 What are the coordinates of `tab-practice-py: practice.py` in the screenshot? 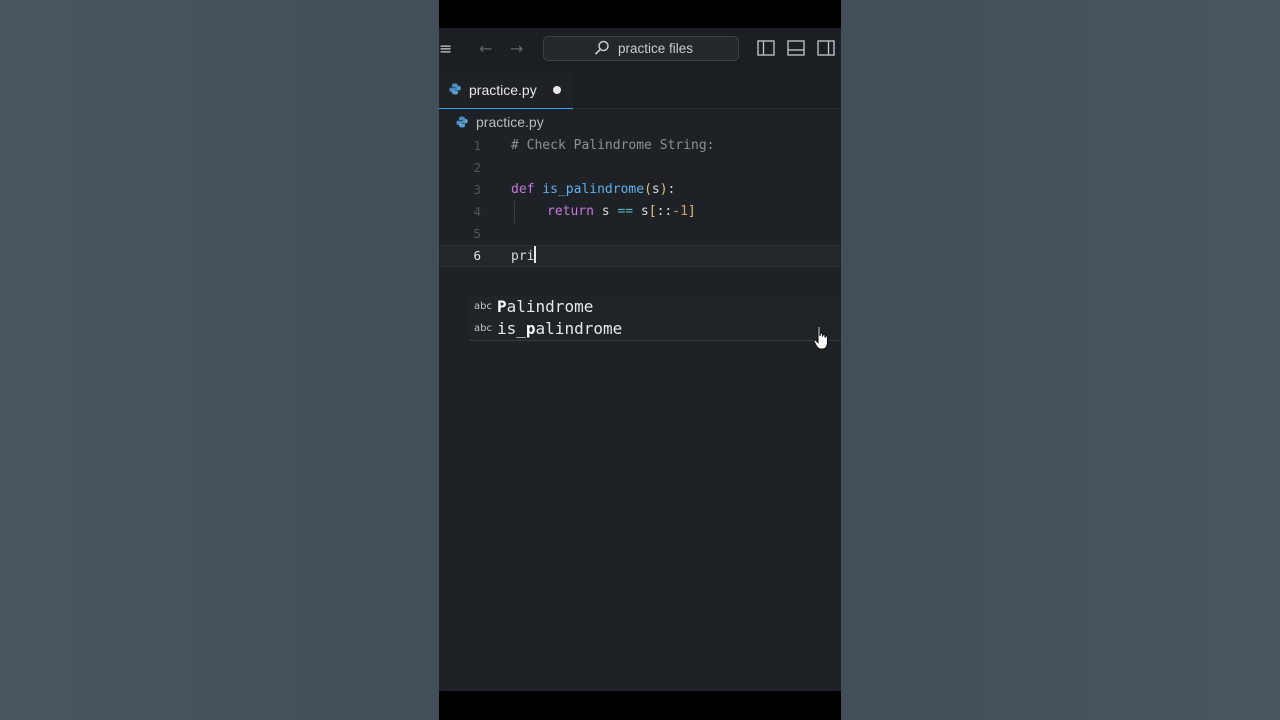 It's located at (506, 91).